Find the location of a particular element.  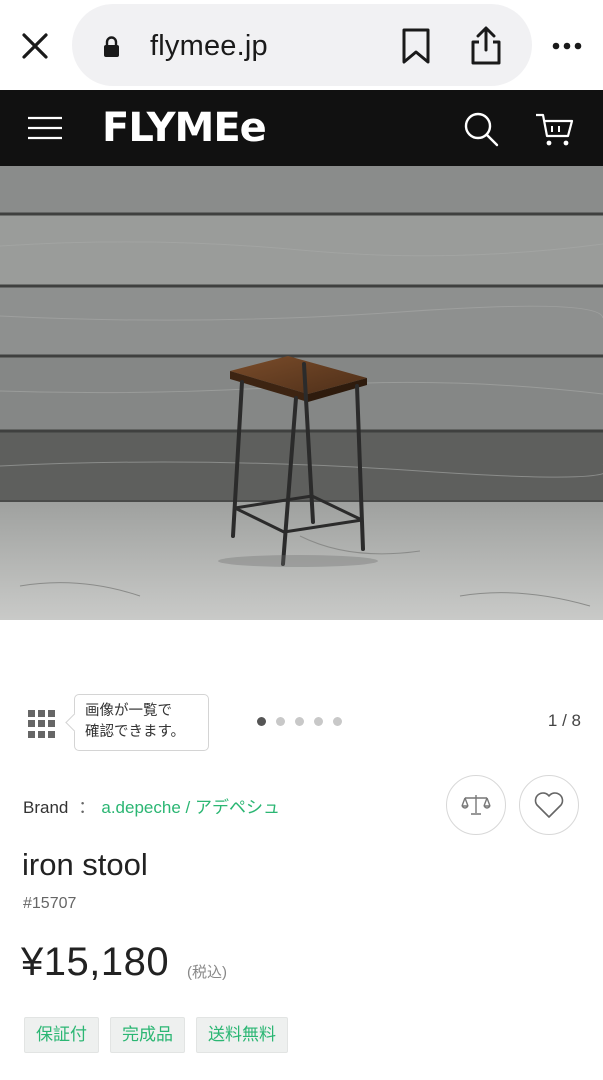

share-icon is located at coordinates (486, 45).